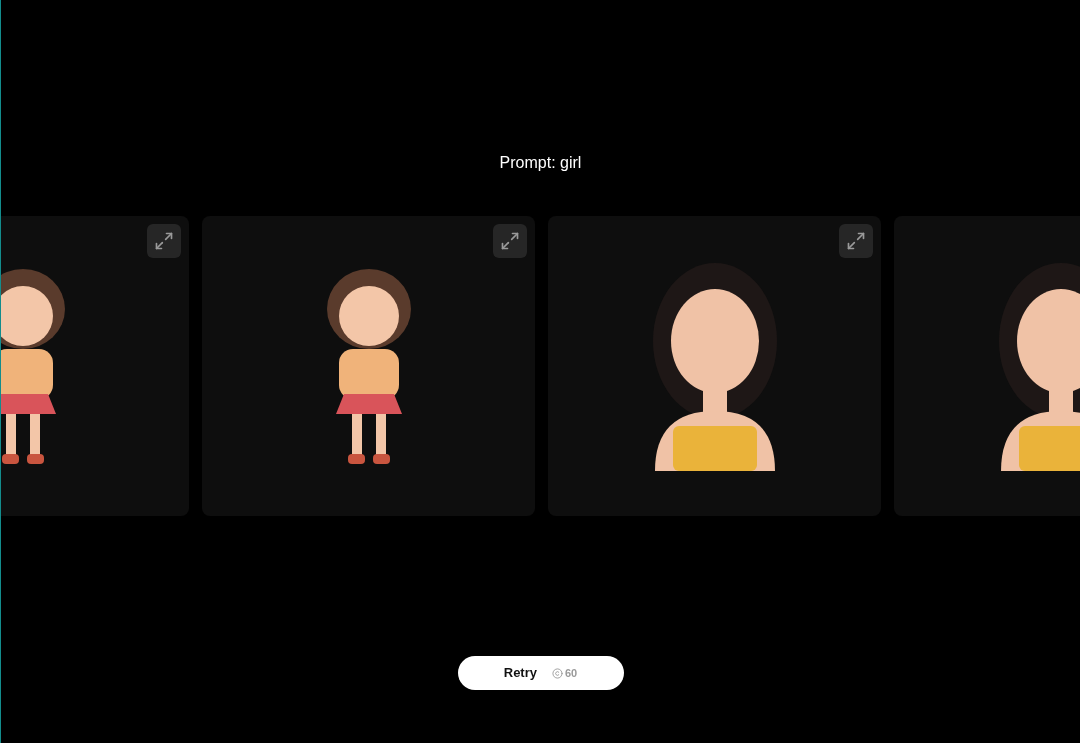  What do you see at coordinates (571, 673) in the screenshot?
I see `cost-text: 60` at bounding box center [571, 673].